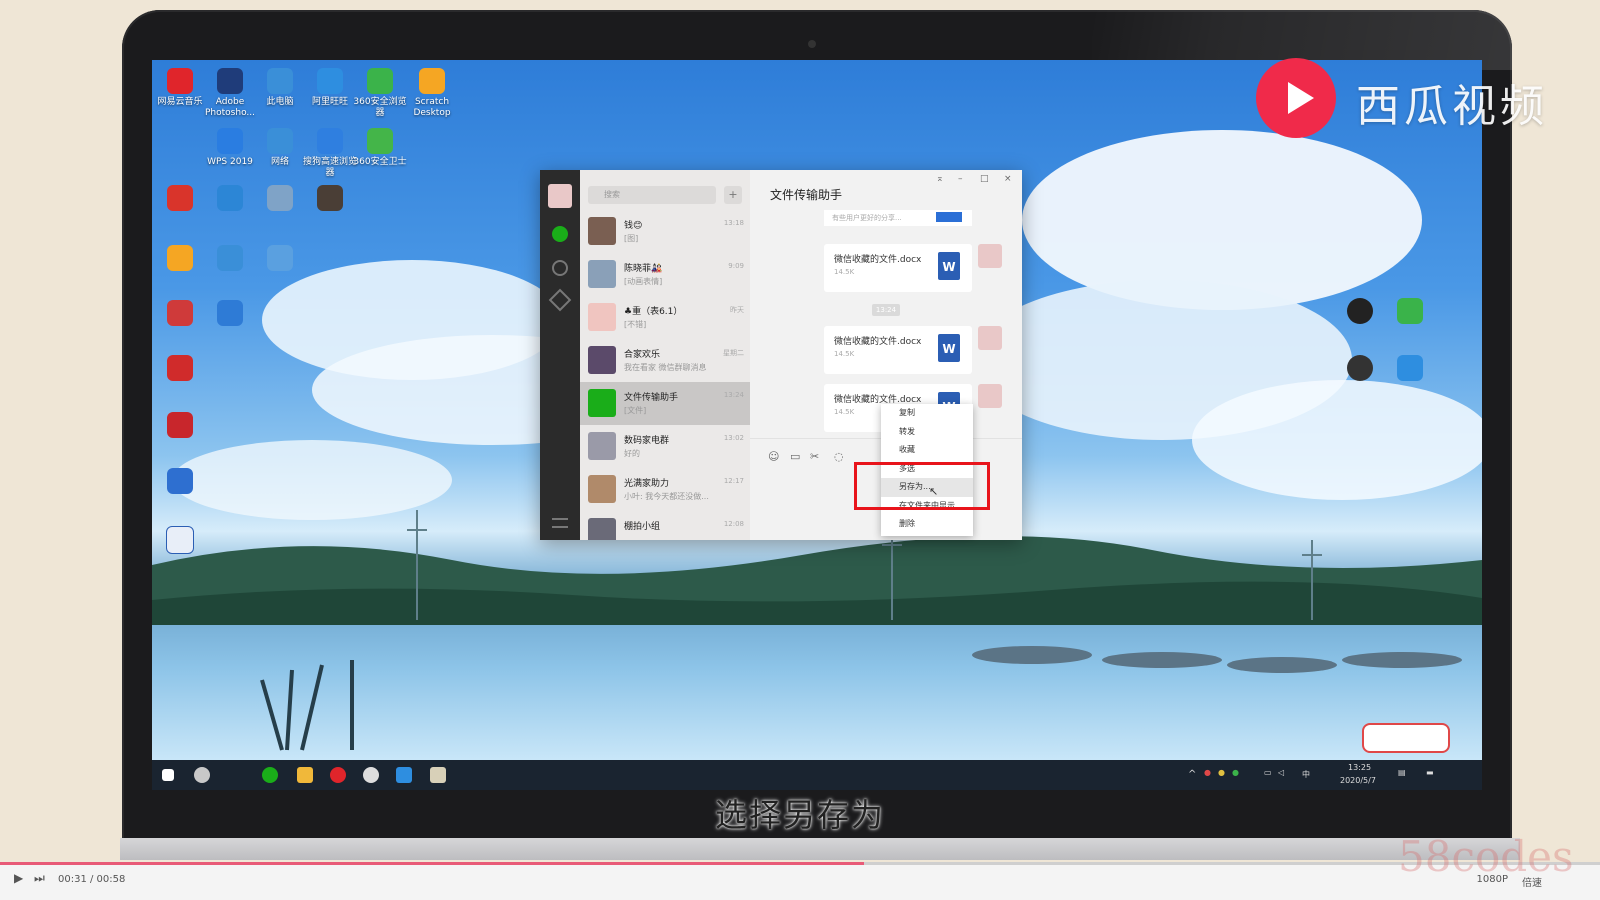 The image size is (1600, 900). Describe the element at coordinates (330, 88) in the screenshot. I see `desktop-icon: 阿里旺旺` at that location.